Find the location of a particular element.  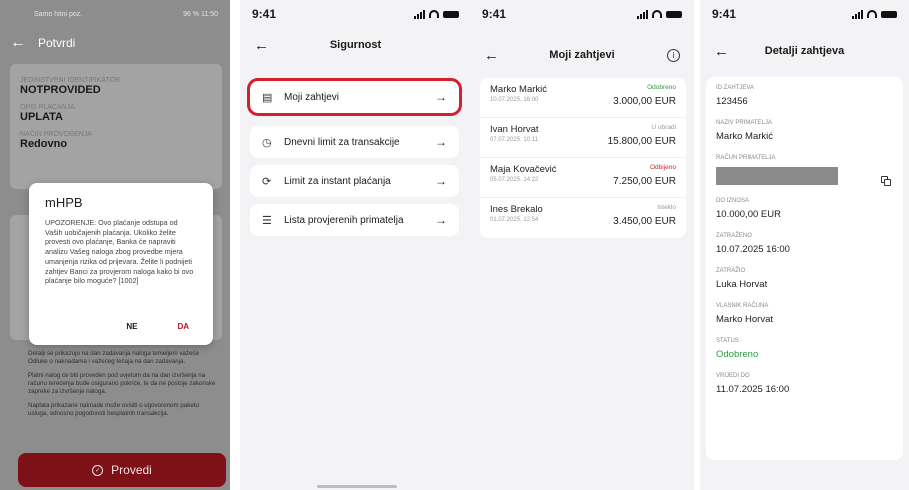

request-name: Ines Brekalo is located at coordinates (516, 209).